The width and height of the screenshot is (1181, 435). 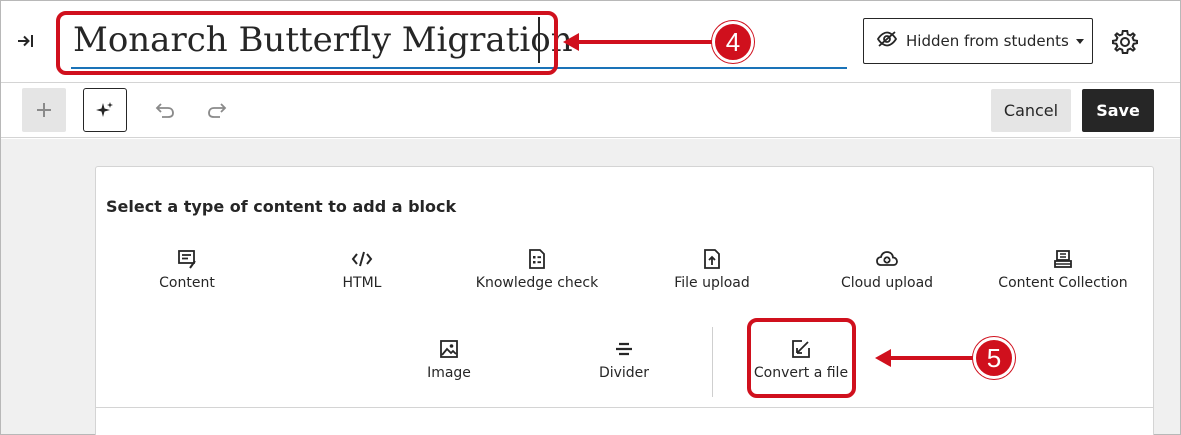 What do you see at coordinates (537, 283) in the screenshot?
I see `block-option-label: Knowledge check` at bounding box center [537, 283].